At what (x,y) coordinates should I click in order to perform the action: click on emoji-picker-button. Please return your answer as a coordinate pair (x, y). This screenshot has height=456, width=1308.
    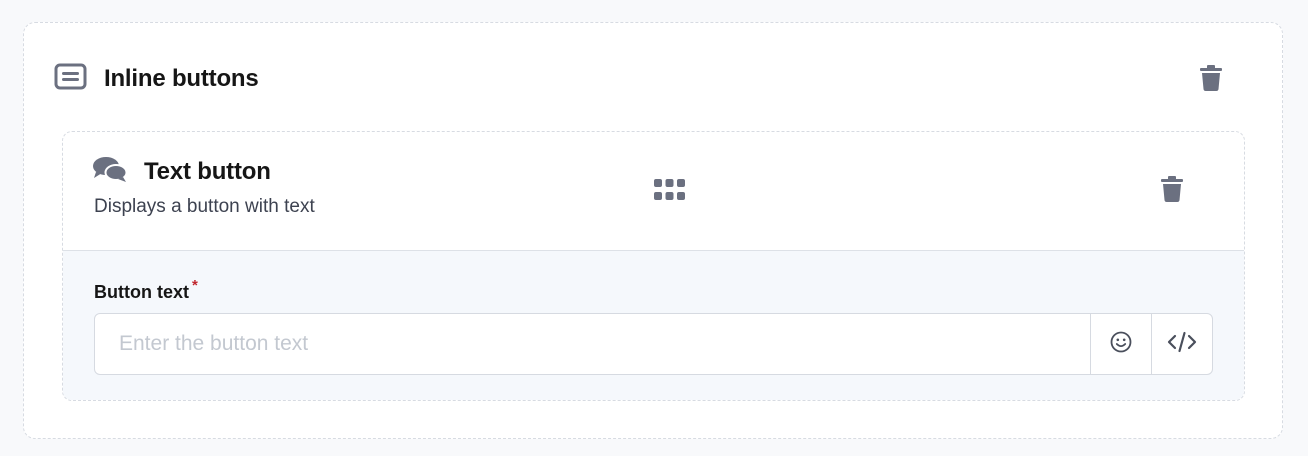
    Looking at the image, I should click on (1120, 344).